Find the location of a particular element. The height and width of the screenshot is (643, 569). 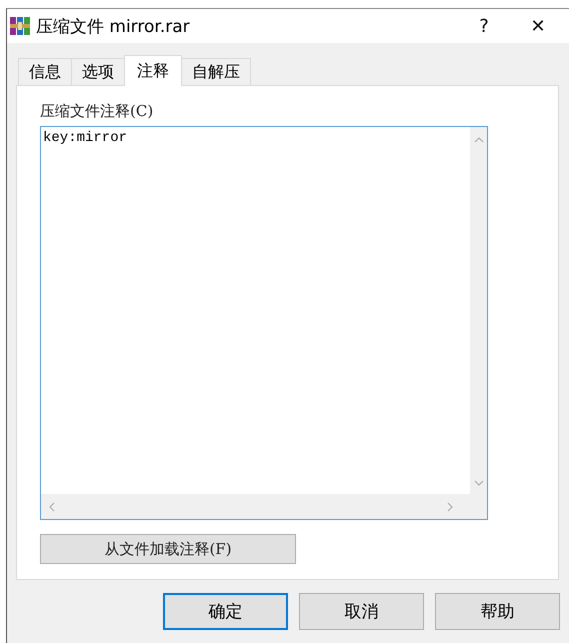

window-title: 压缩文件 mirror.rar is located at coordinates (113, 27).